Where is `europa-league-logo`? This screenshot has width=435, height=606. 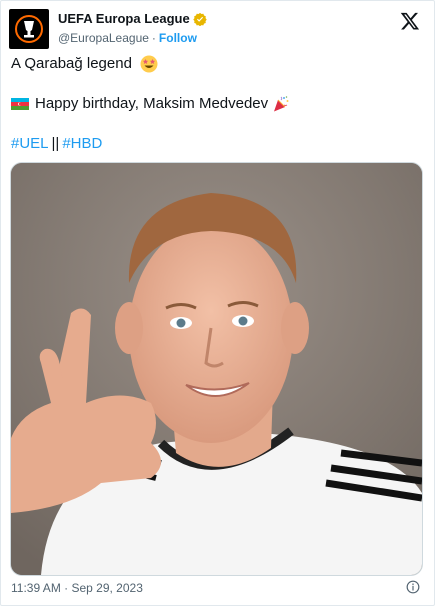 europa-league-logo is located at coordinates (29, 29).